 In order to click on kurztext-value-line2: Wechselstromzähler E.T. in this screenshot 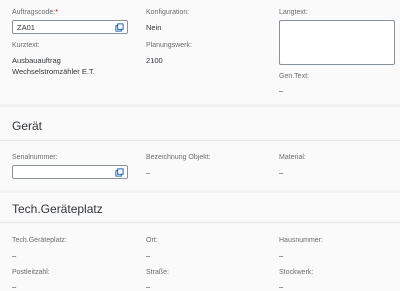, I will do `click(53, 71)`.